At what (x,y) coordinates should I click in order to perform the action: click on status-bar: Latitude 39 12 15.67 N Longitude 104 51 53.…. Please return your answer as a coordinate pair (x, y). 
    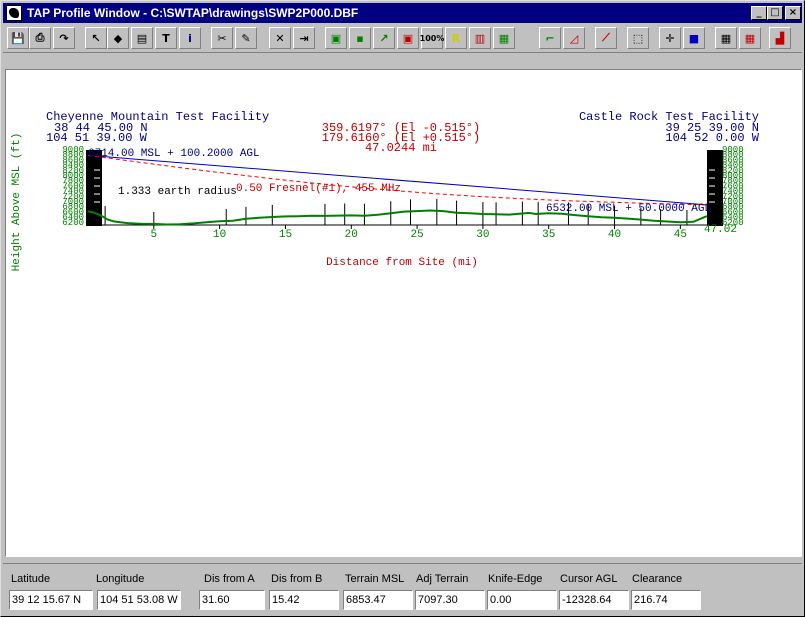
    Looking at the image, I should click on (402, 589).